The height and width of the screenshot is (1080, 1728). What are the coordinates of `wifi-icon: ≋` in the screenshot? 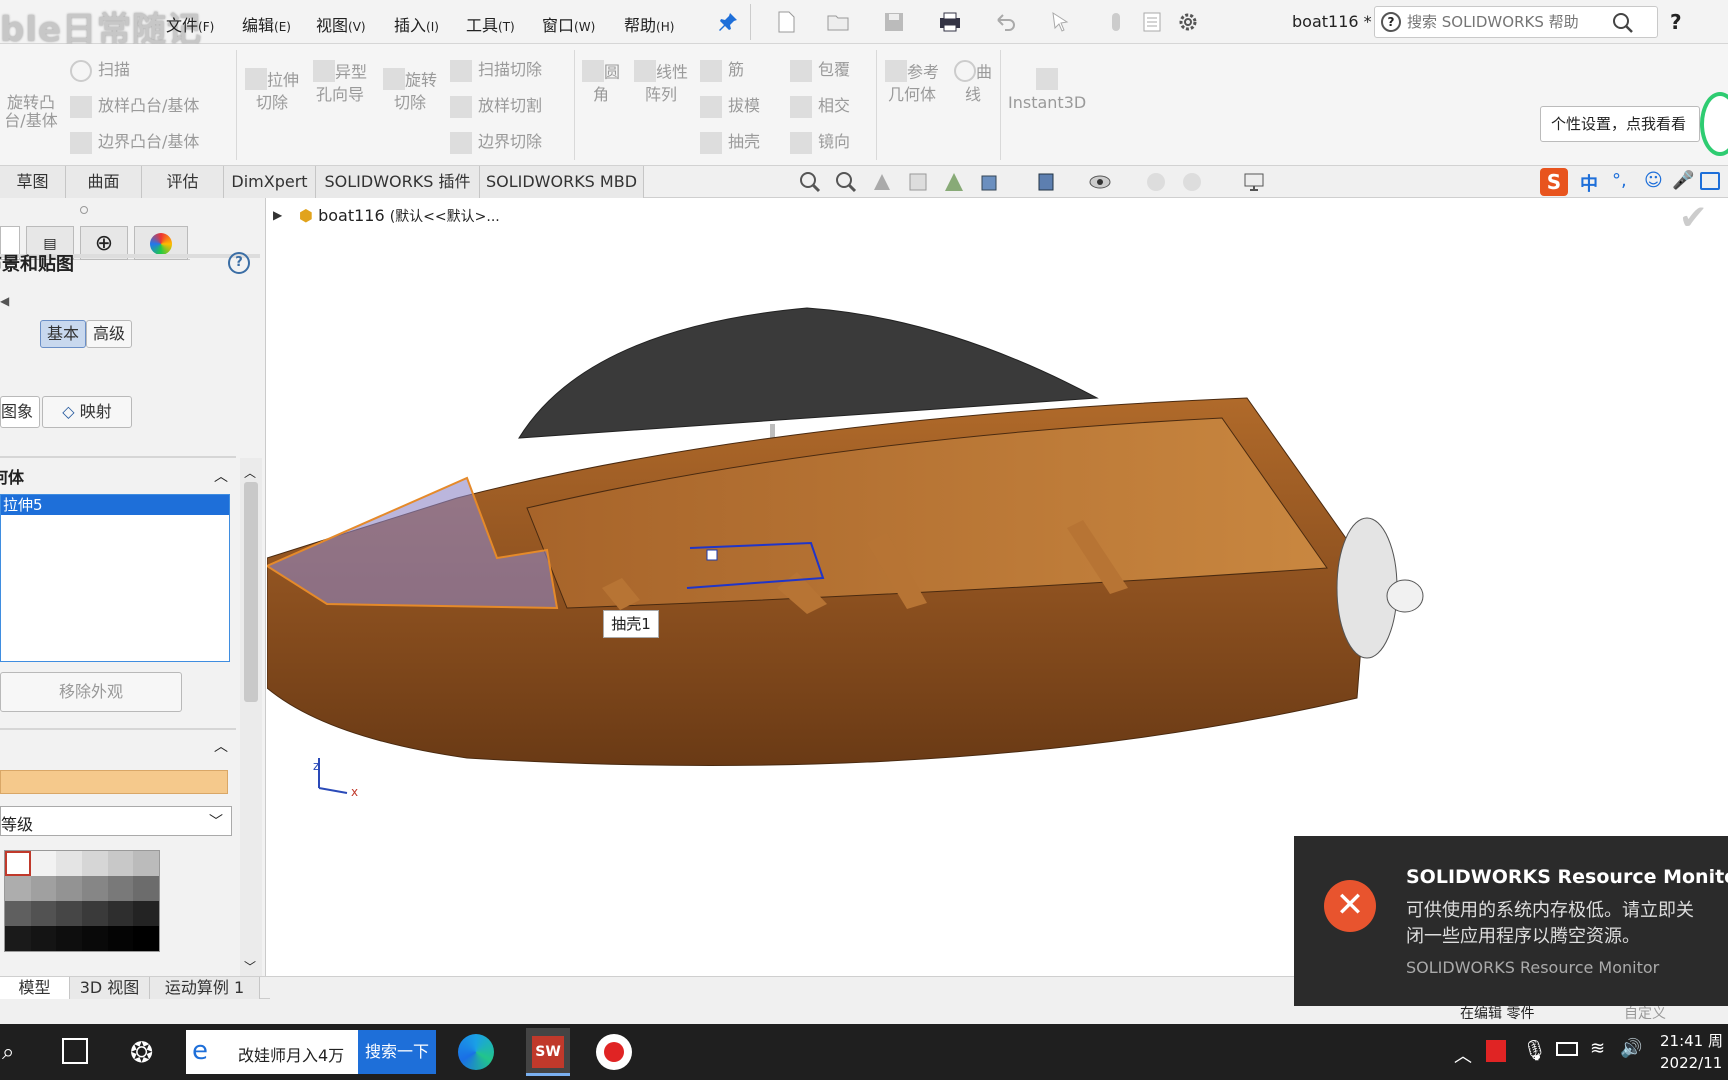 It's located at (1597, 1048).